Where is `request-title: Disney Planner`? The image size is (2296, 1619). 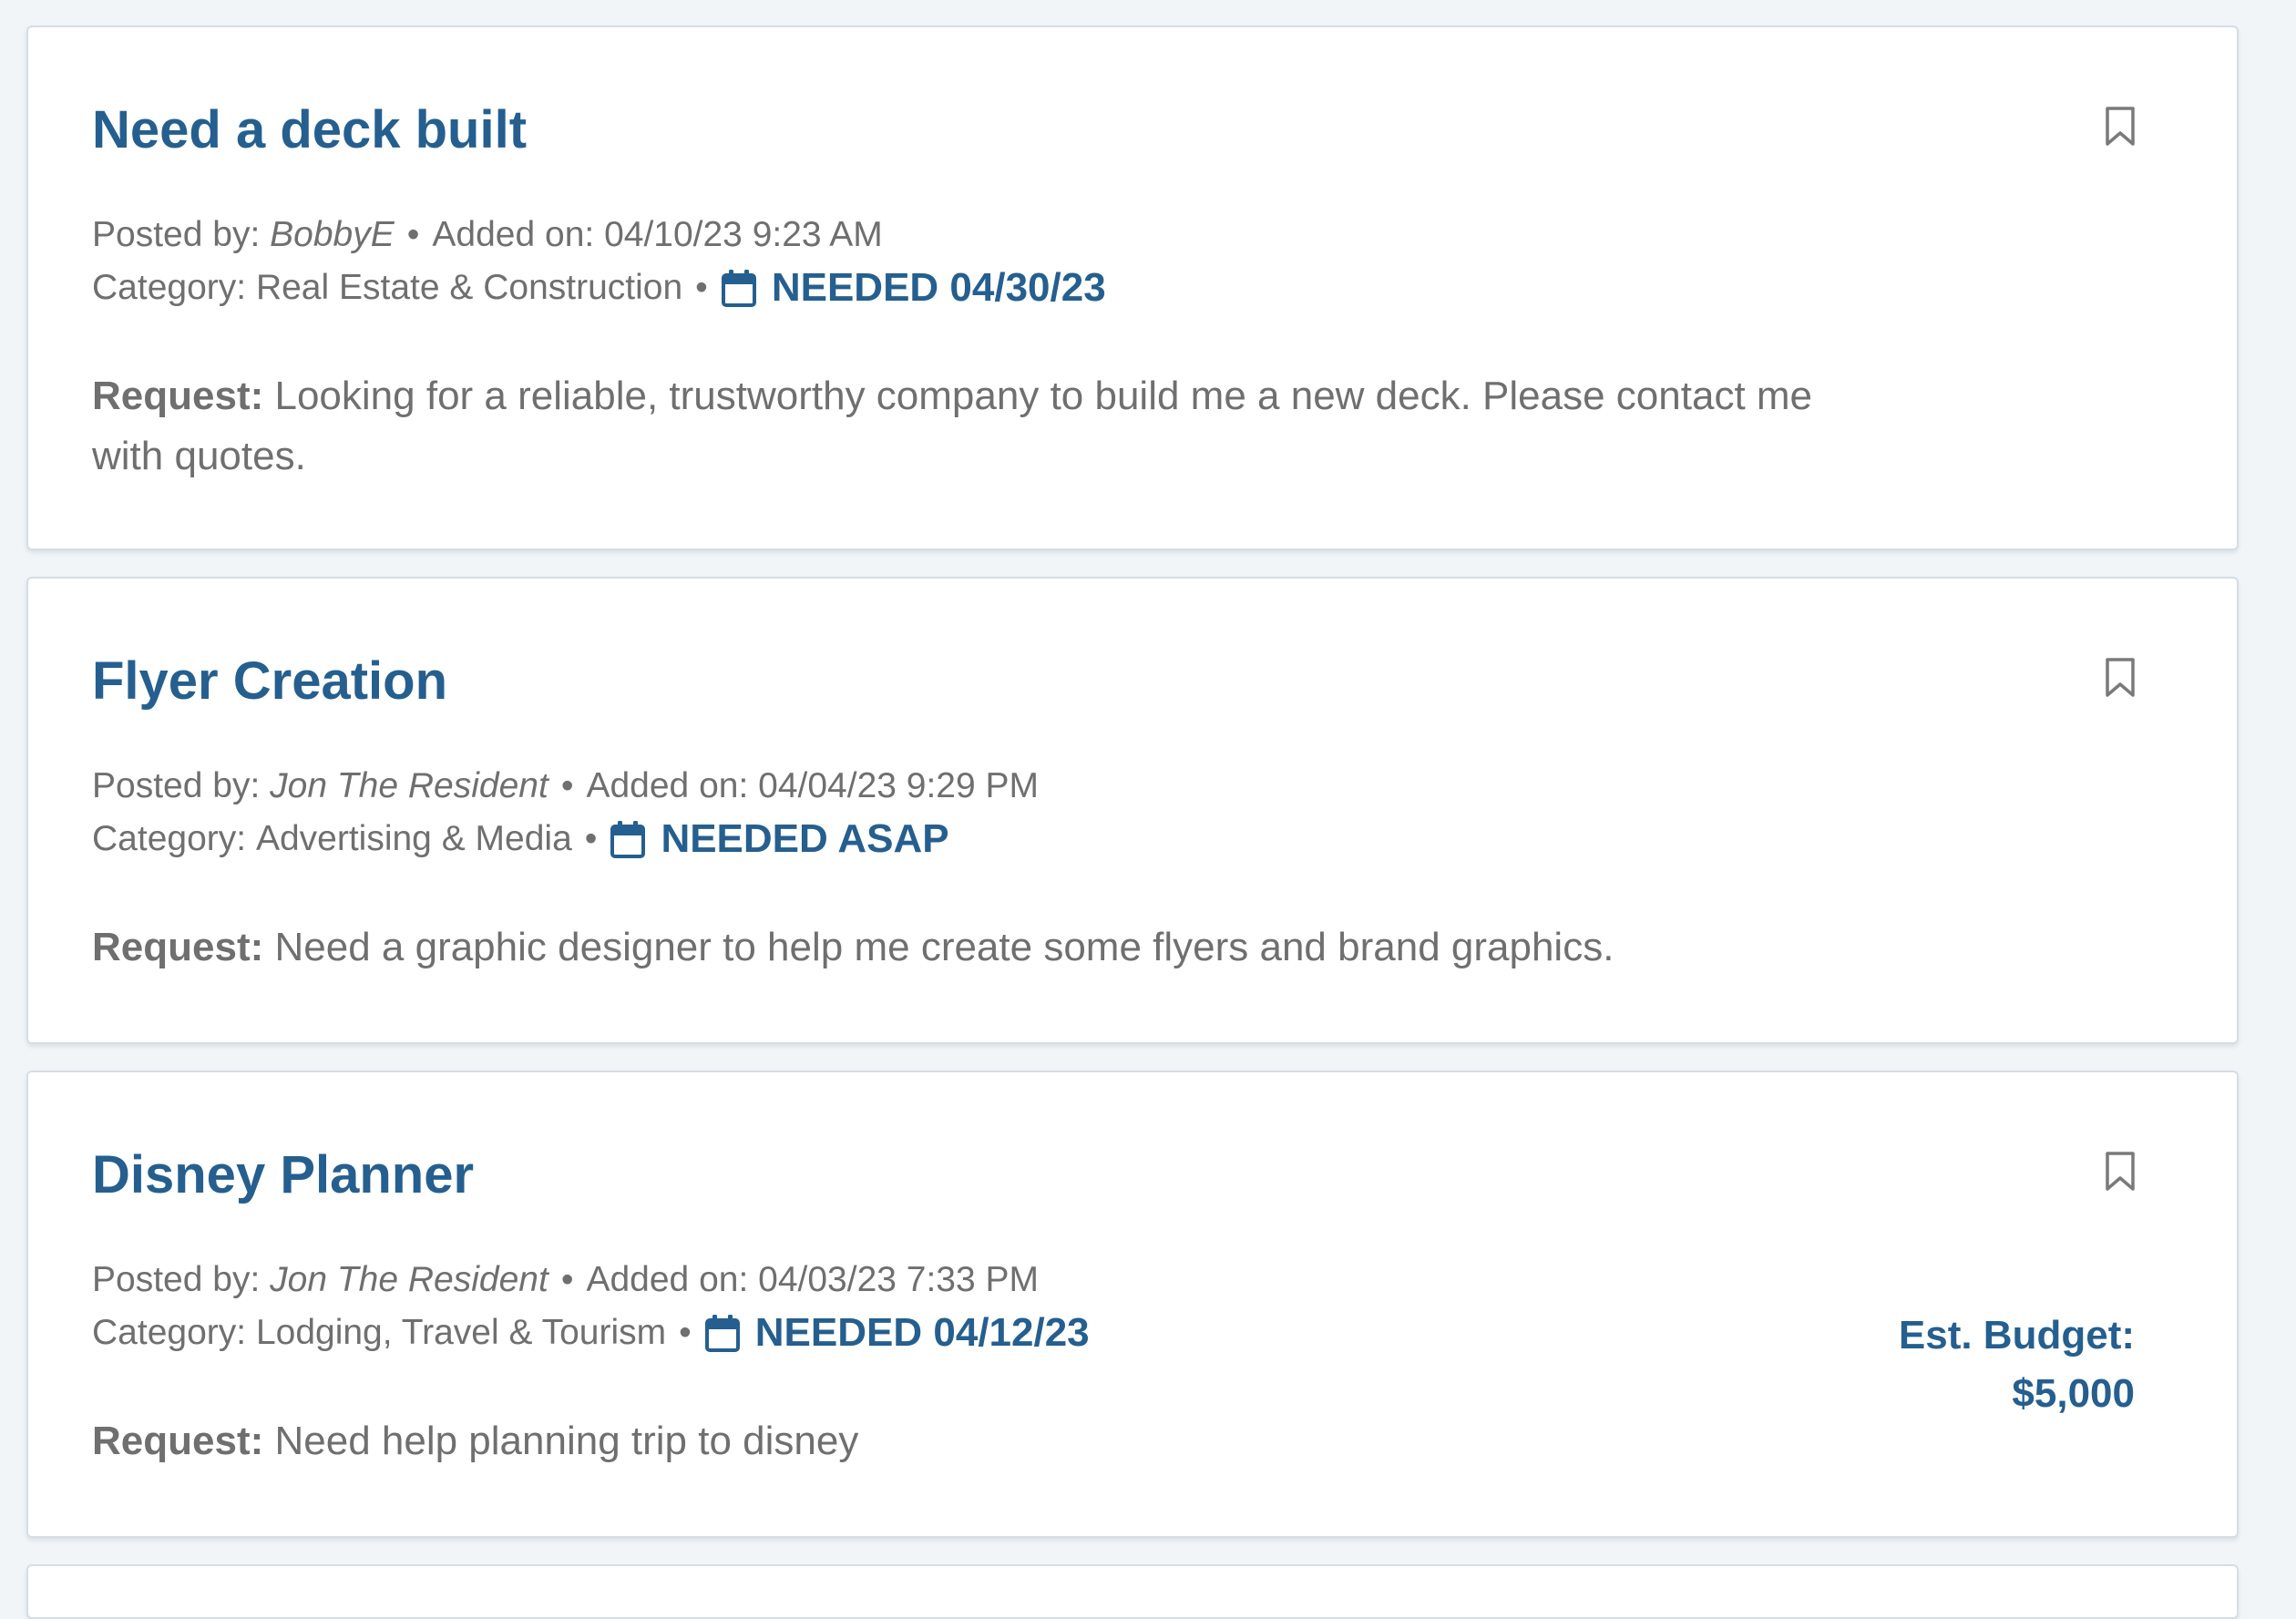
request-title: Disney Planner is located at coordinates (283, 1175).